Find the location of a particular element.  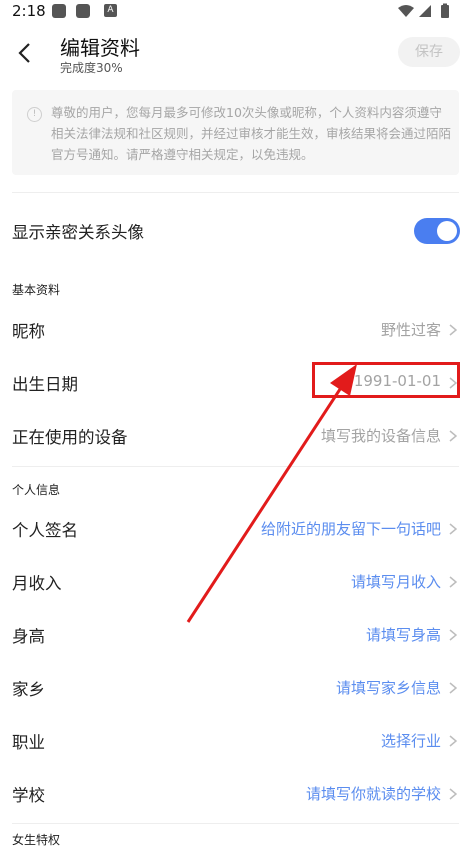

nickname-value: 野性过客 is located at coordinates (410, 330).